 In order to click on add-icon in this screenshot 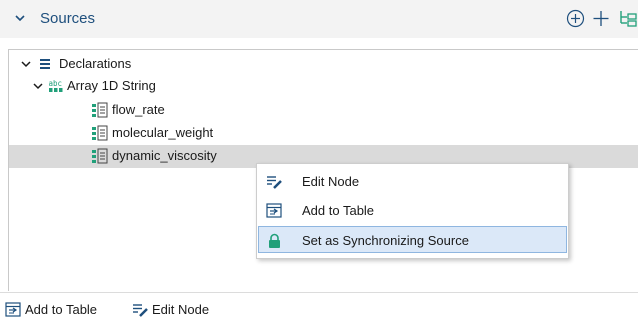, I will do `click(601, 18)`.